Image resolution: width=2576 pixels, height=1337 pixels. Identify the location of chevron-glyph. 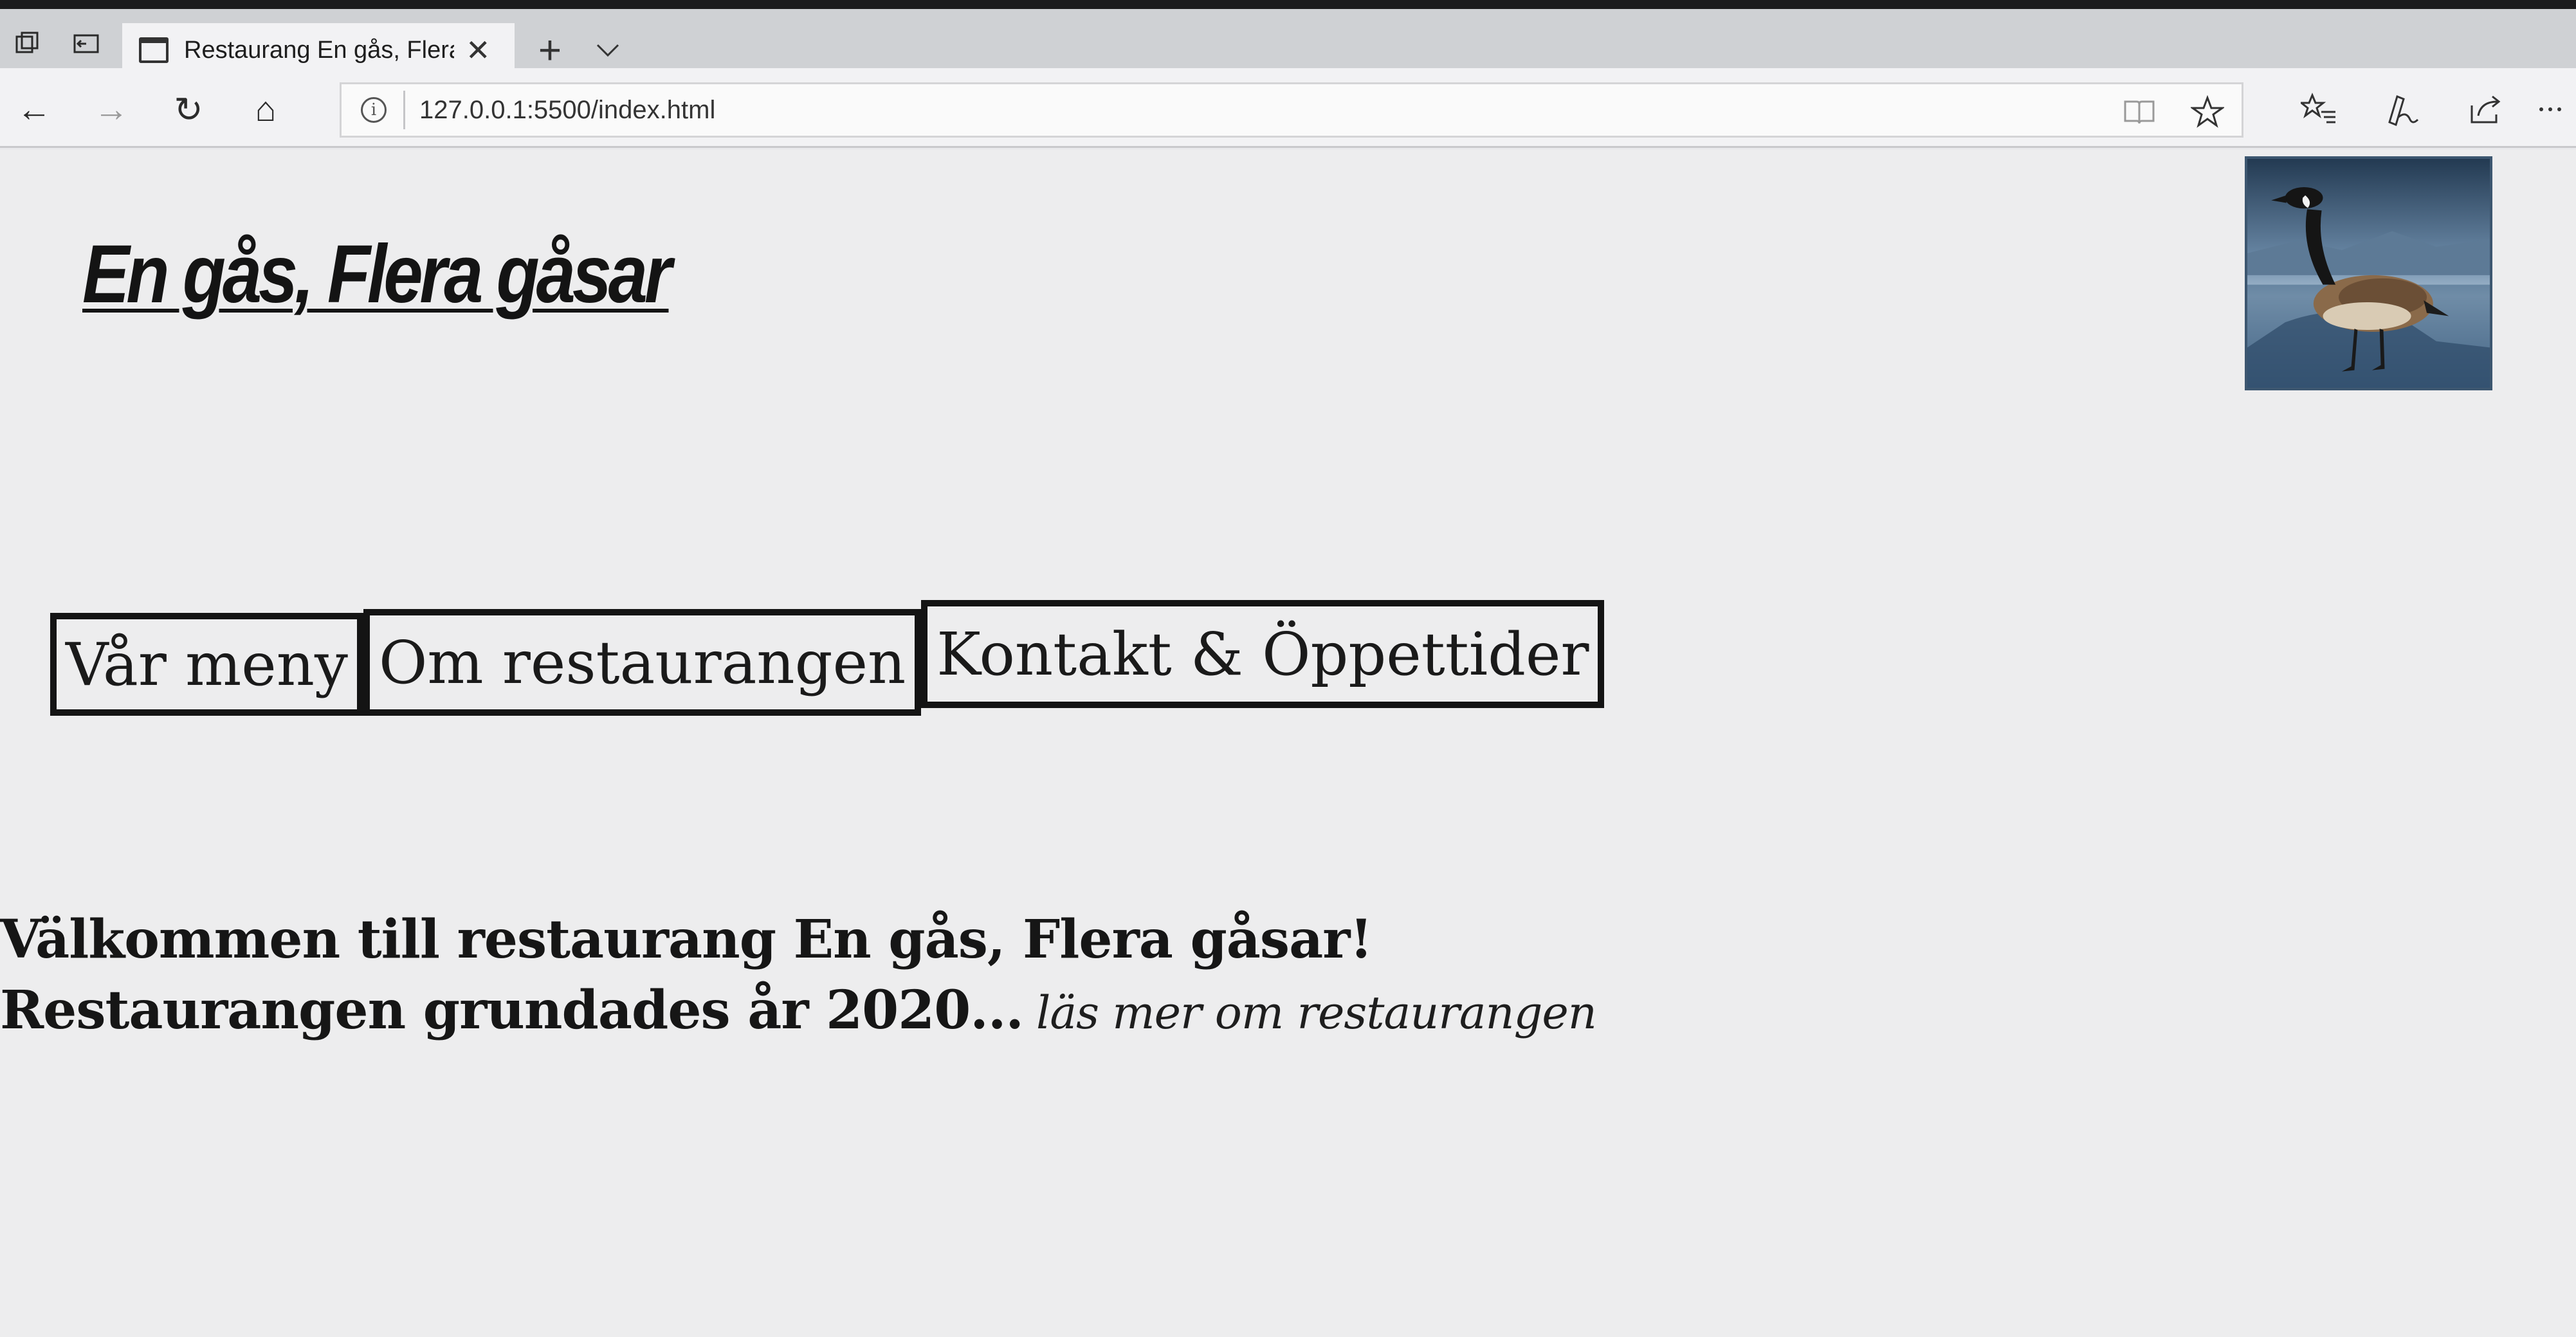
(607, 50).